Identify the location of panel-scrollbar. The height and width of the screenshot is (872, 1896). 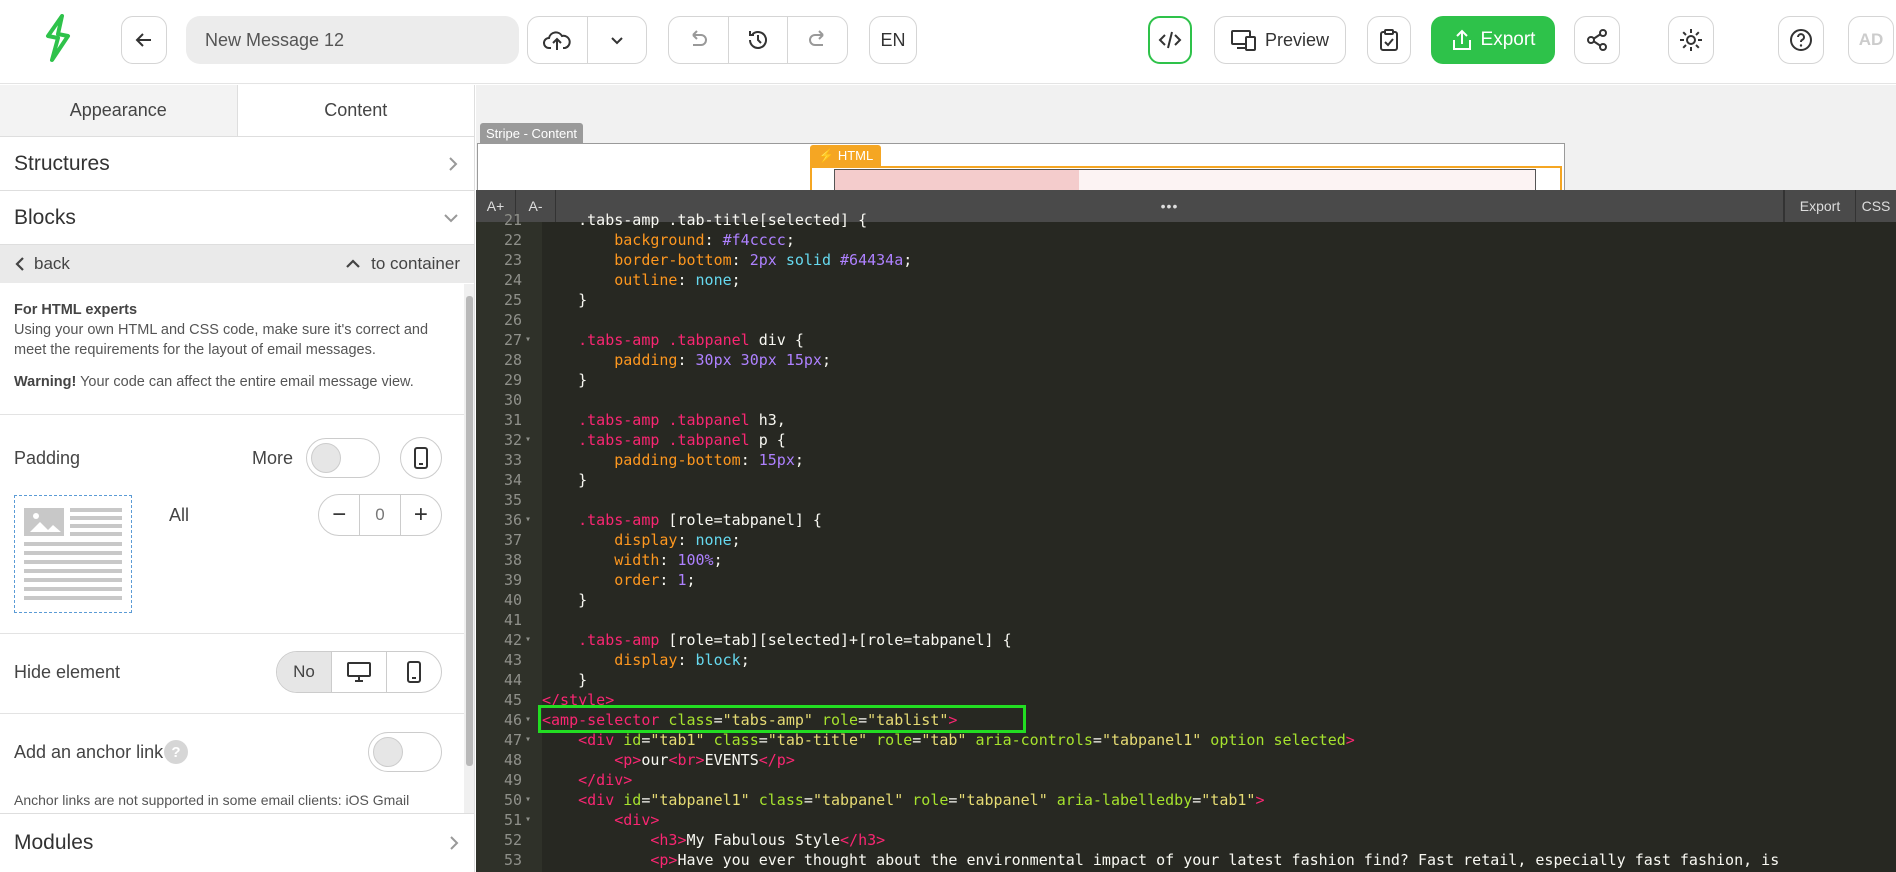
(469, 549).